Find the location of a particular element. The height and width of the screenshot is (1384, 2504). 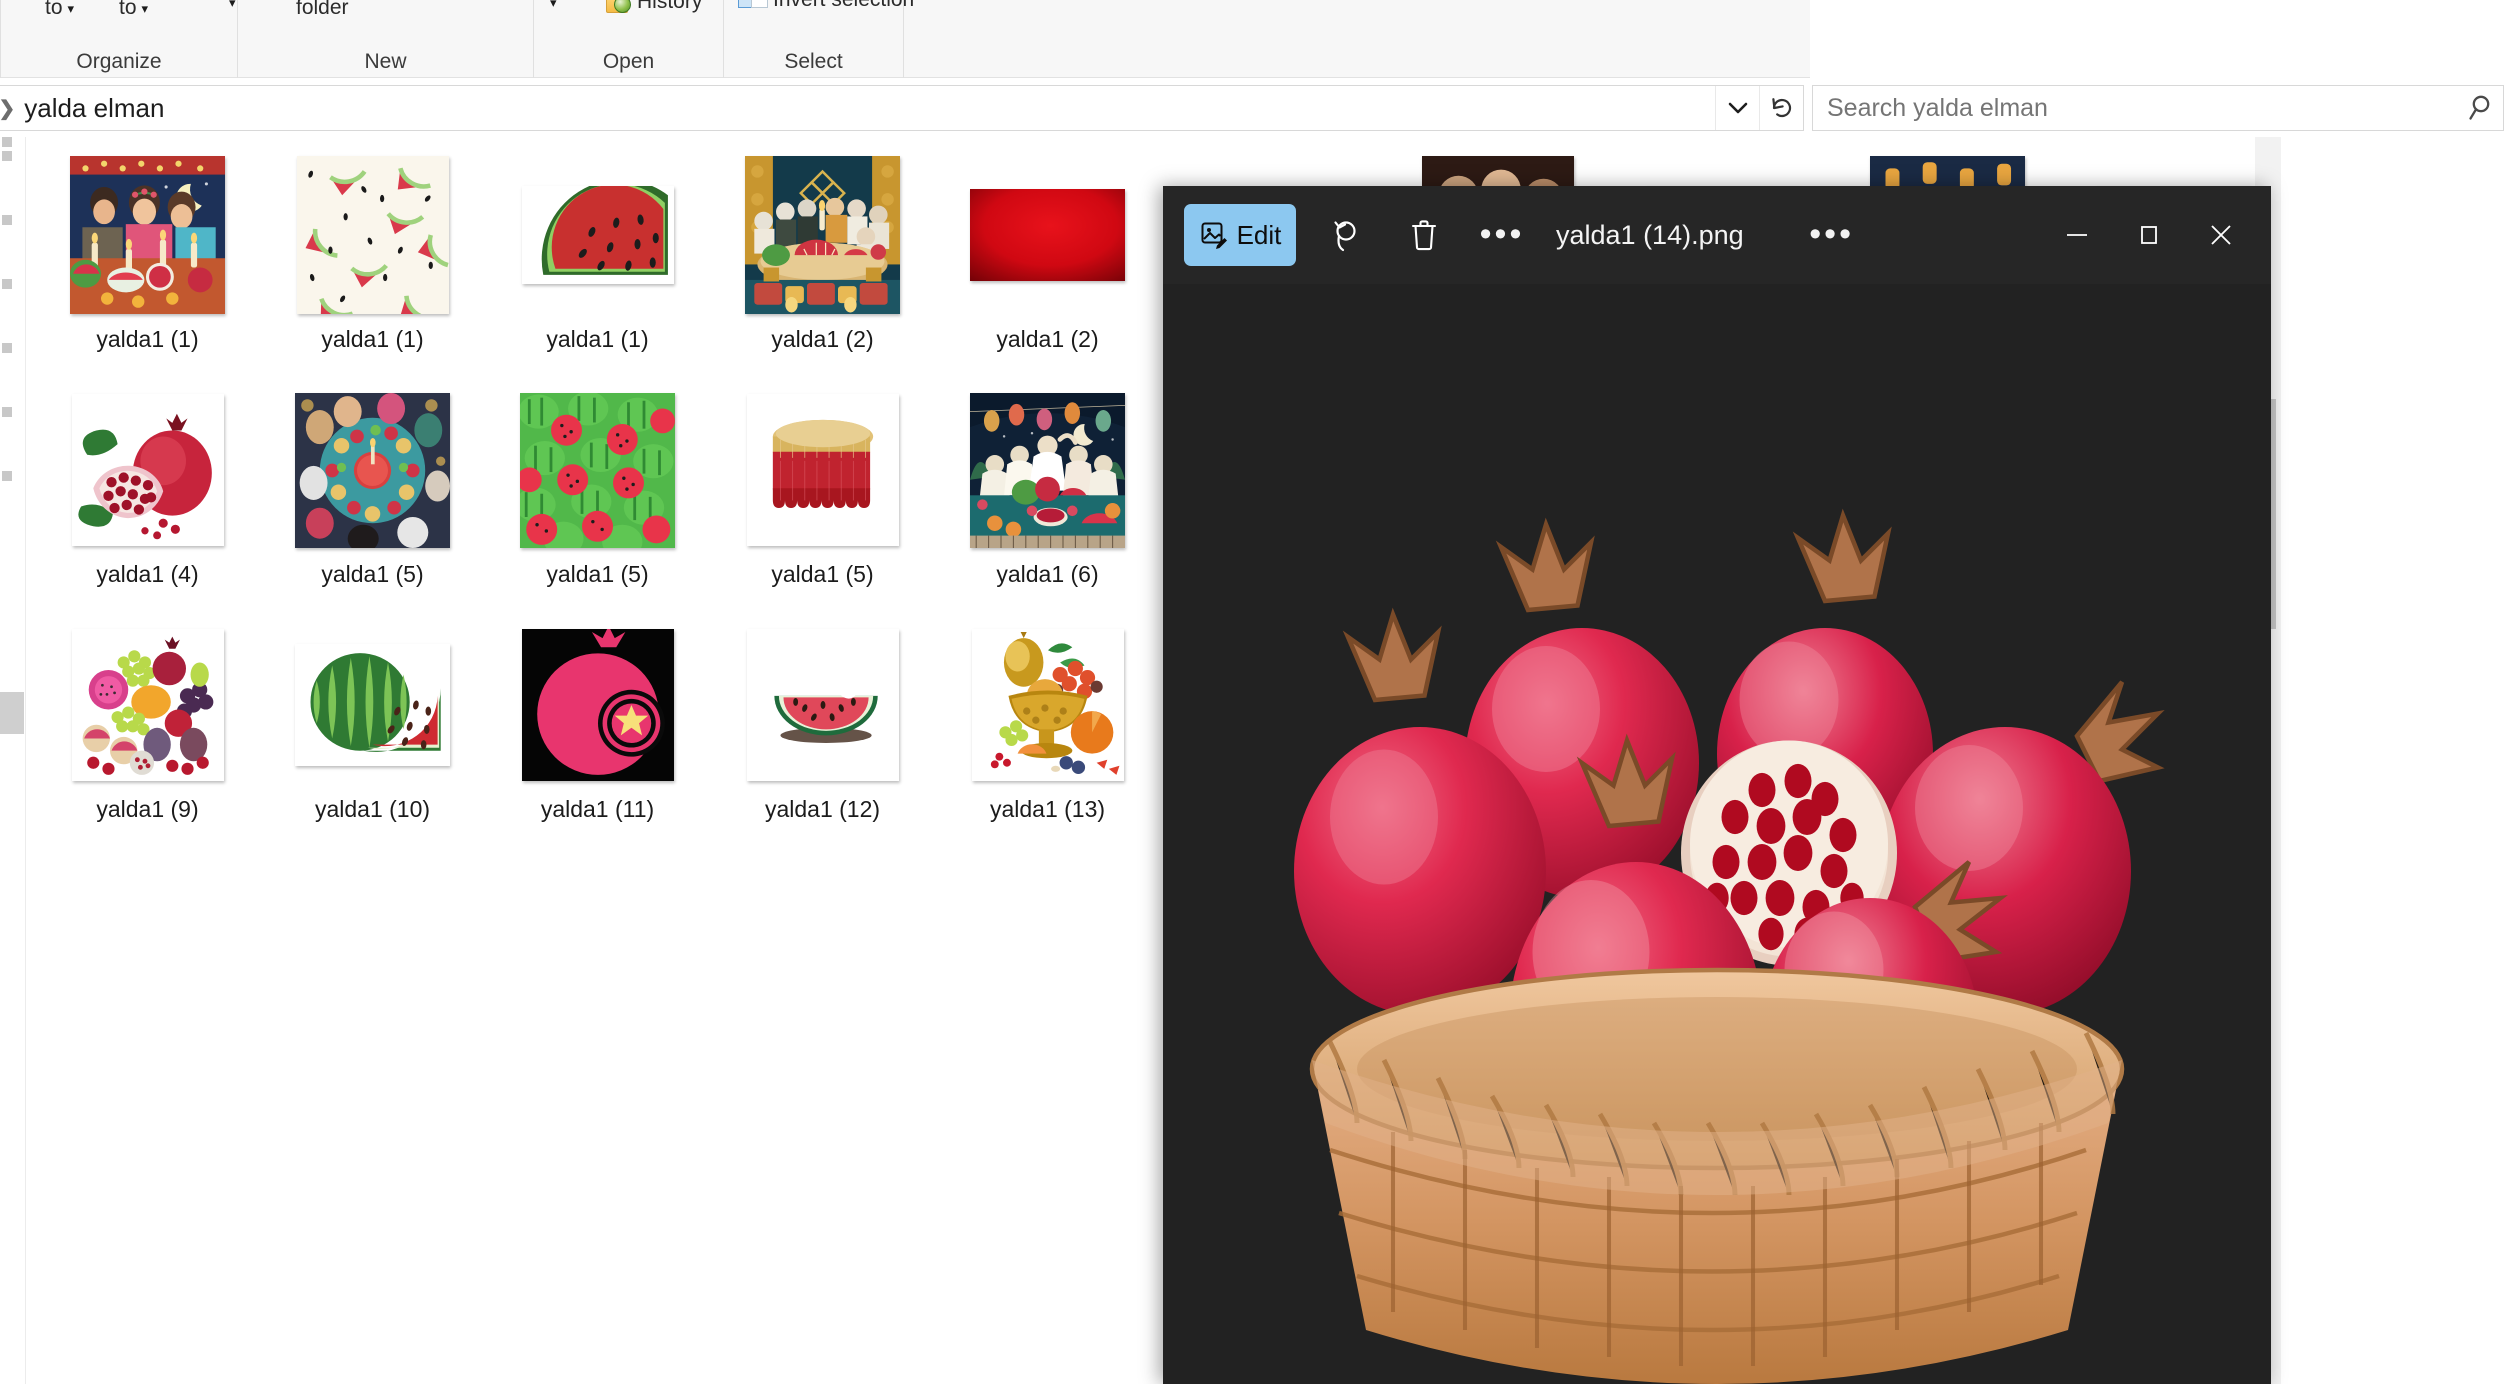

invert-selection-button: Invert selection is located at coordinates (826, 6).